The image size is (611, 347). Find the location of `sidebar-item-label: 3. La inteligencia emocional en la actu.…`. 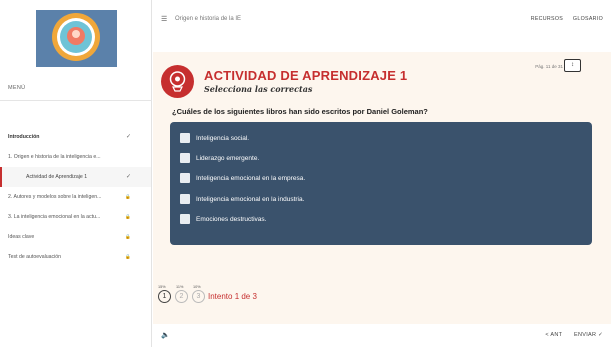

sidebar-item-label: 3. La inteligencia emocional en la actu.… is located at coordinates (54, 217).